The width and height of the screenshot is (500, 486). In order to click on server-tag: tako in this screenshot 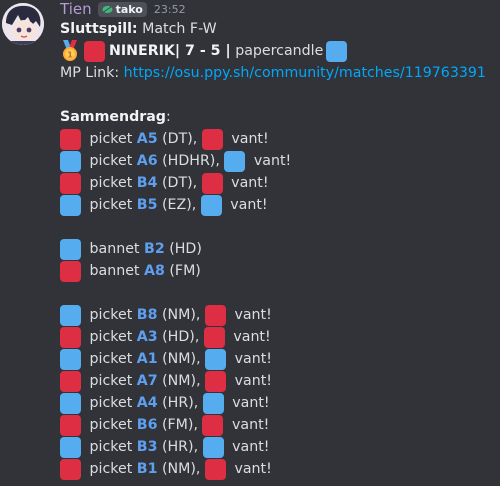, I will do `click(122, 9)`.